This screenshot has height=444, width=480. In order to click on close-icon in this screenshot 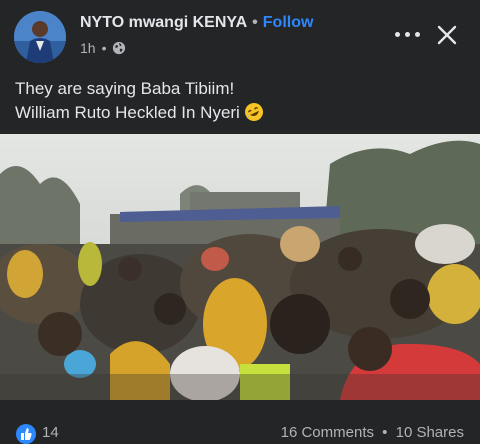, I will do `click(447, 35)`.